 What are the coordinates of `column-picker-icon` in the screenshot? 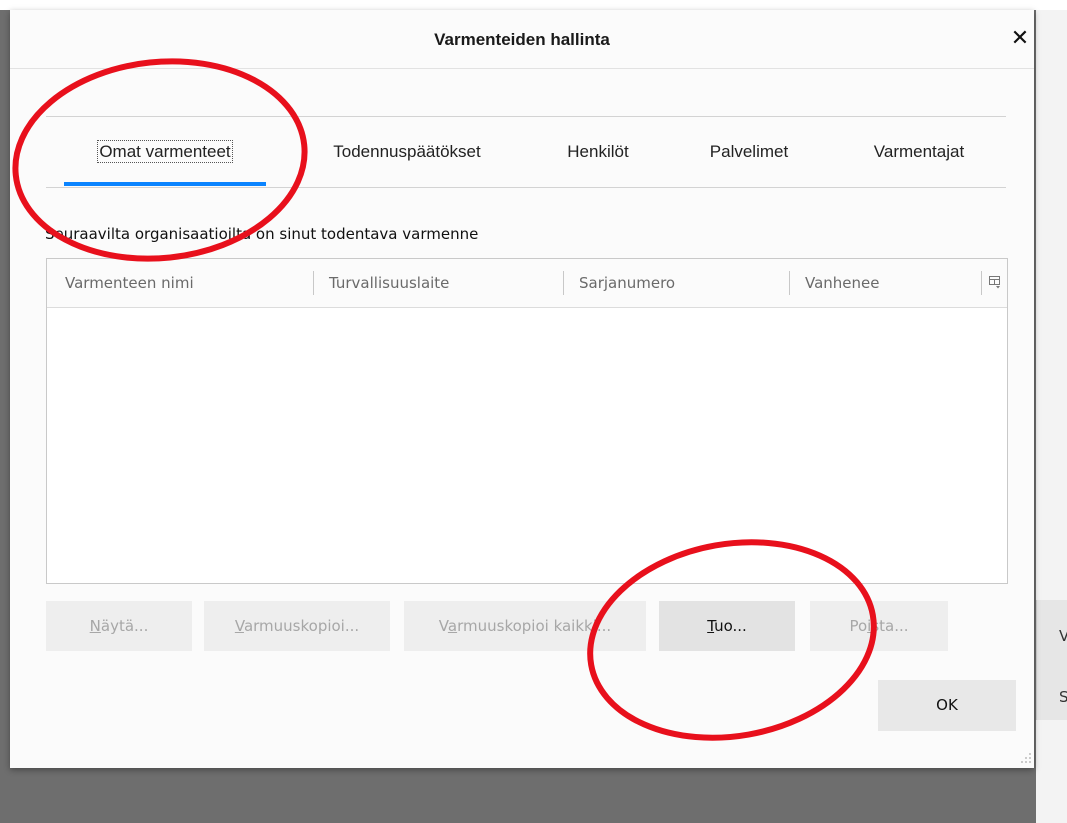 It's located at (995, 282).